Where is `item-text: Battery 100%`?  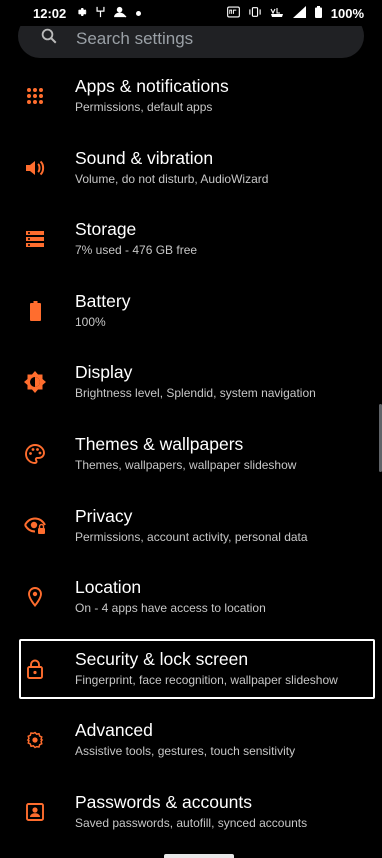
item-text: Battery 100% is located at coordinates (102, 310).